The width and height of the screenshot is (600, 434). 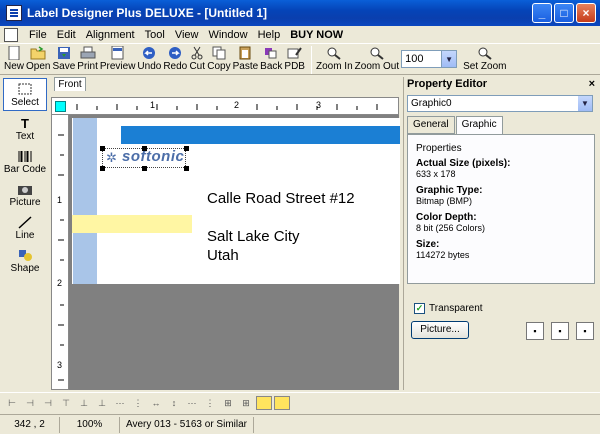 I want to click on resize-handle-n, so click(x=144, y=148).